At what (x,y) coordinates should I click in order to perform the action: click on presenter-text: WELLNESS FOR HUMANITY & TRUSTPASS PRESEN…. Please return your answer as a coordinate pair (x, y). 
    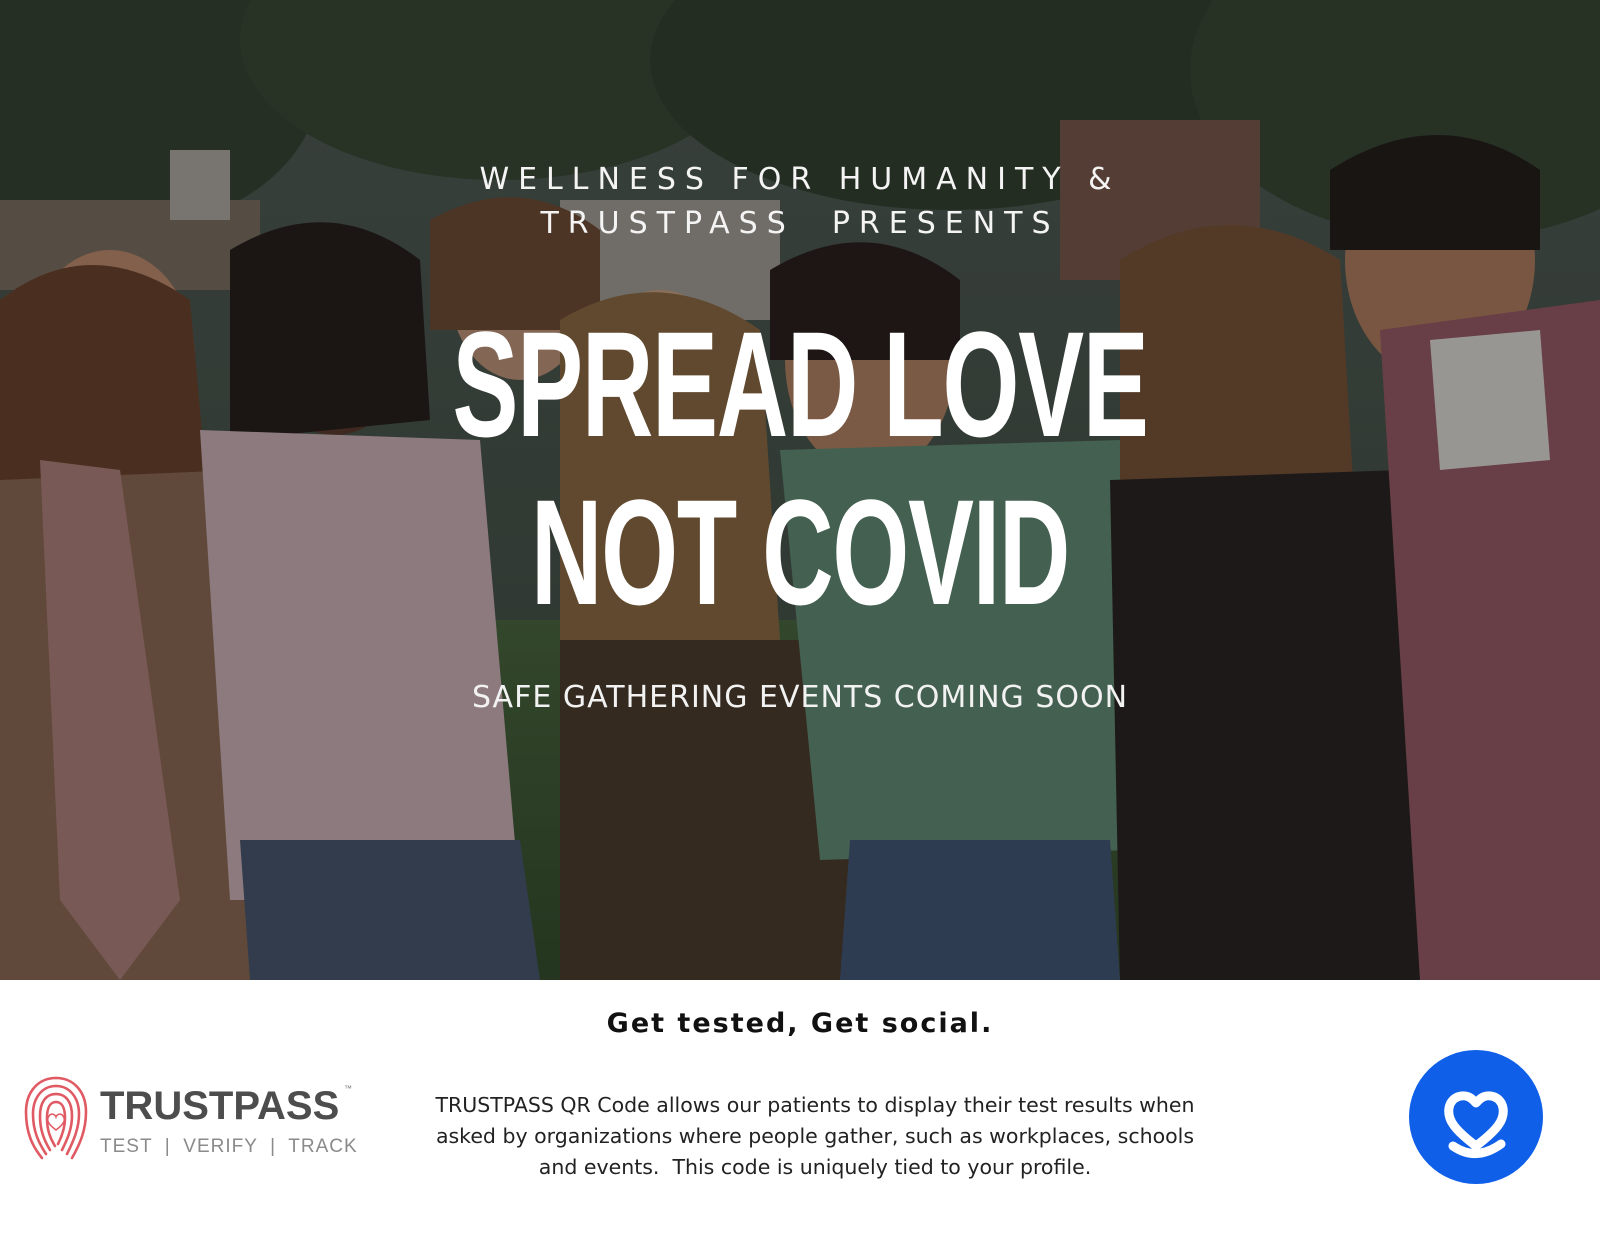
    Looking at the image, I should click on (800, 202).